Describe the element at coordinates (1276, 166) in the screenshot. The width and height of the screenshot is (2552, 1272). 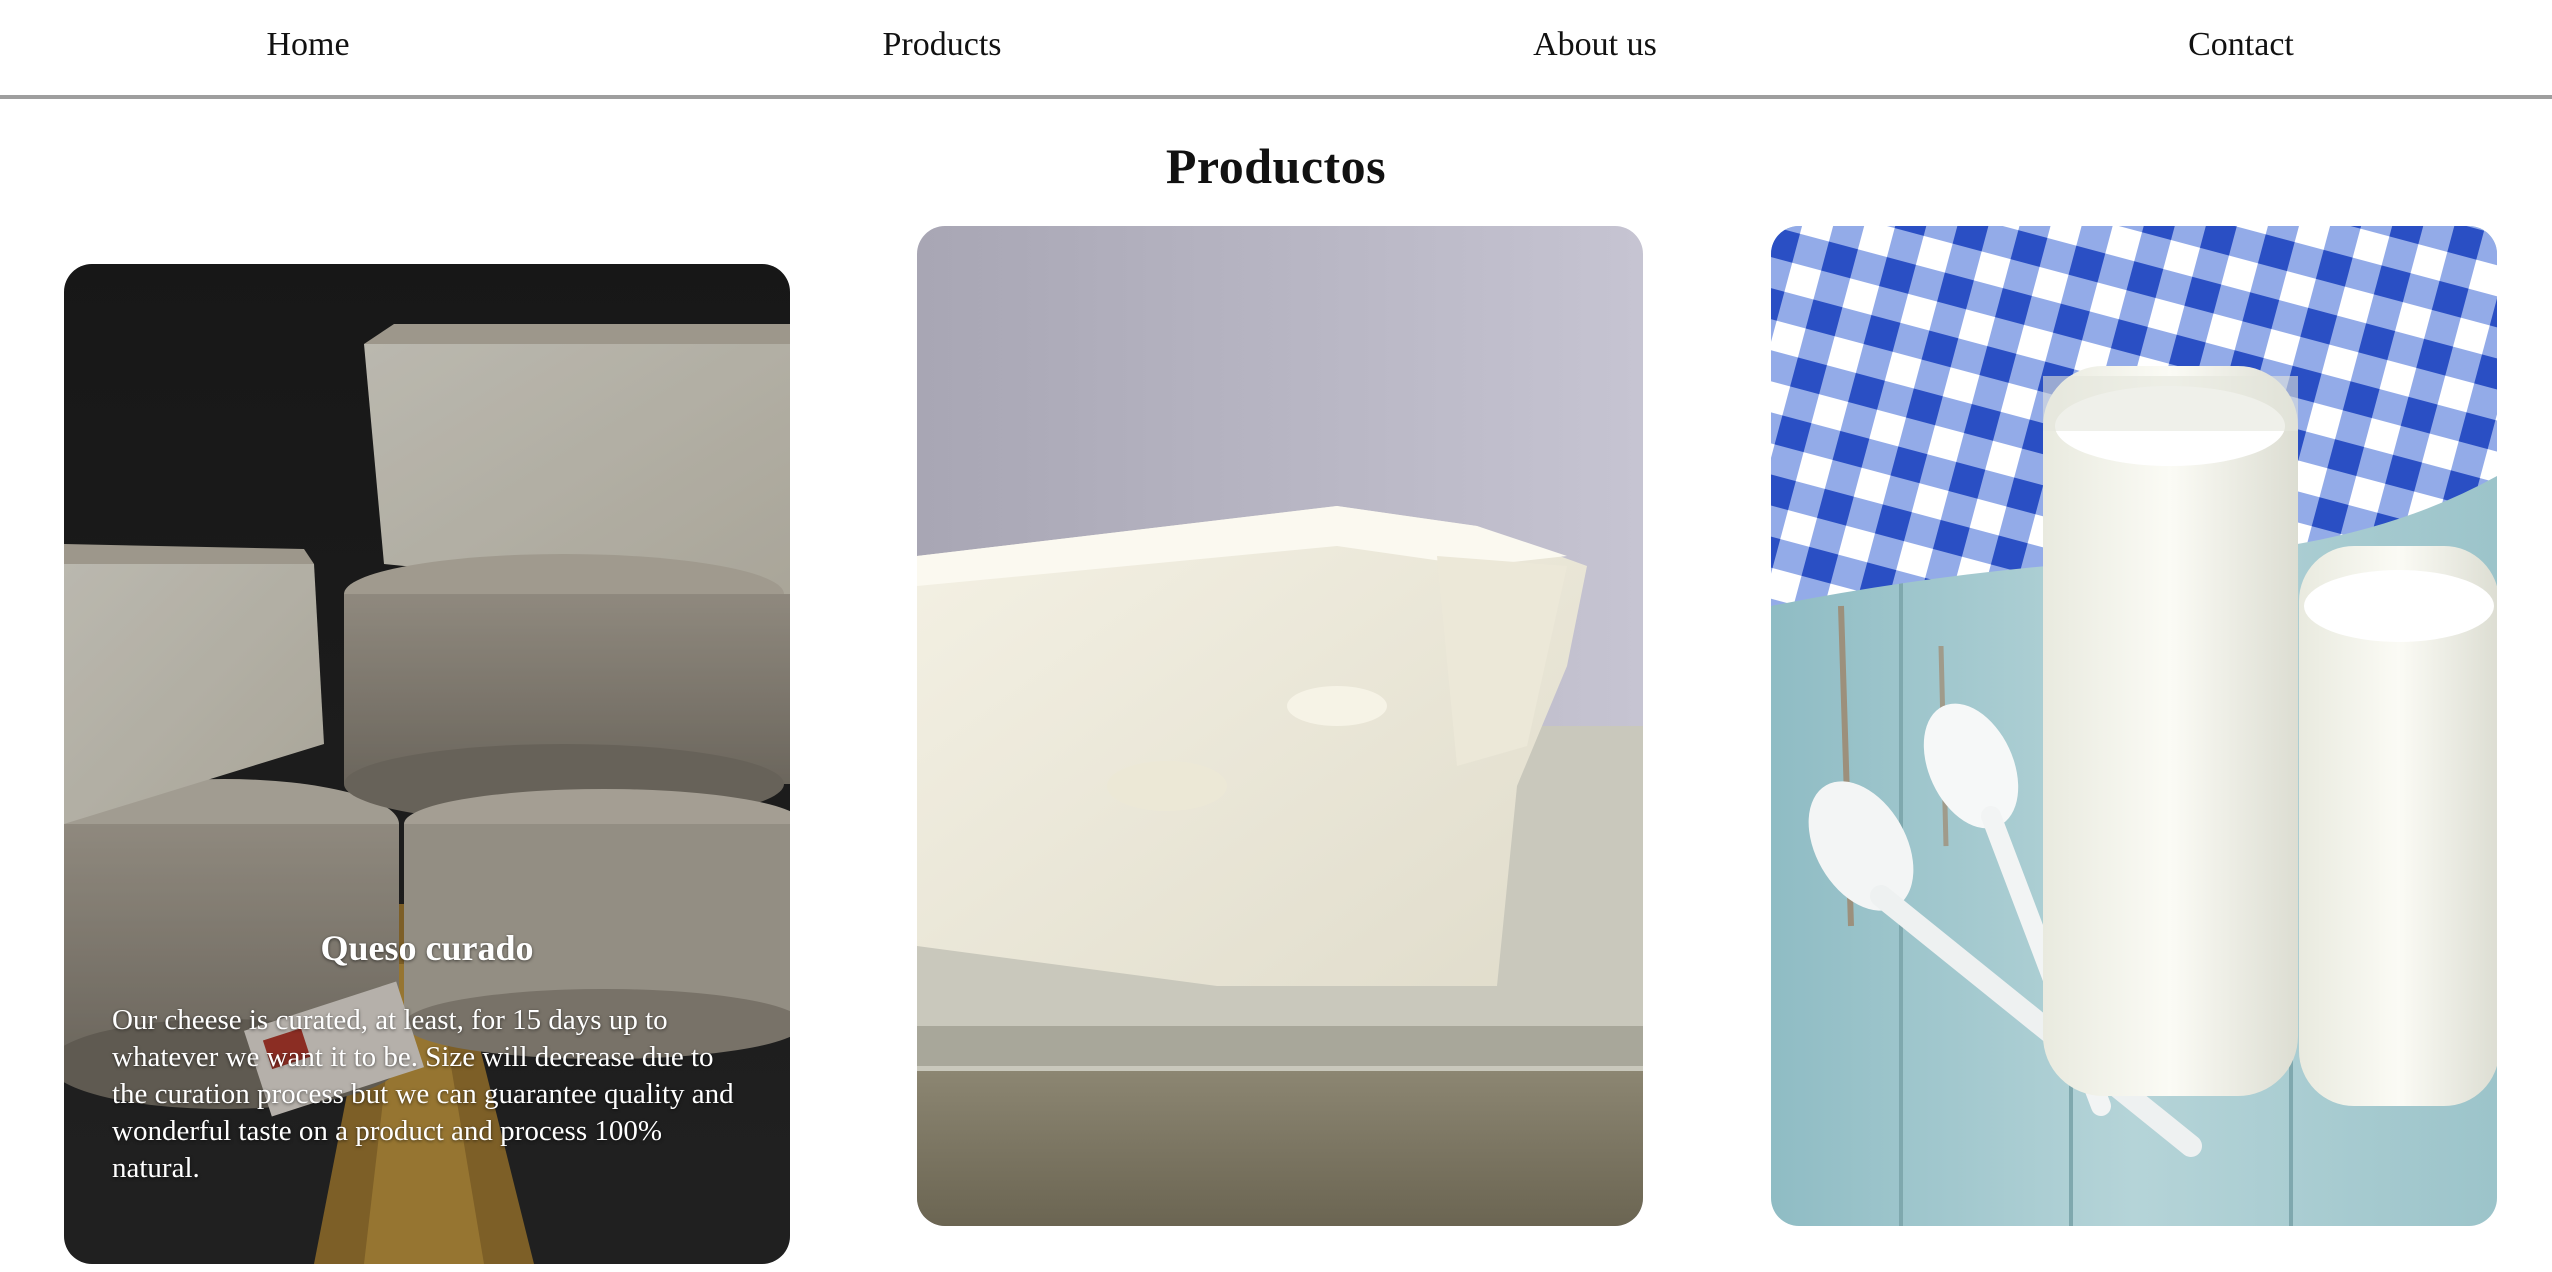
I see `page-title: Productos` at that location.